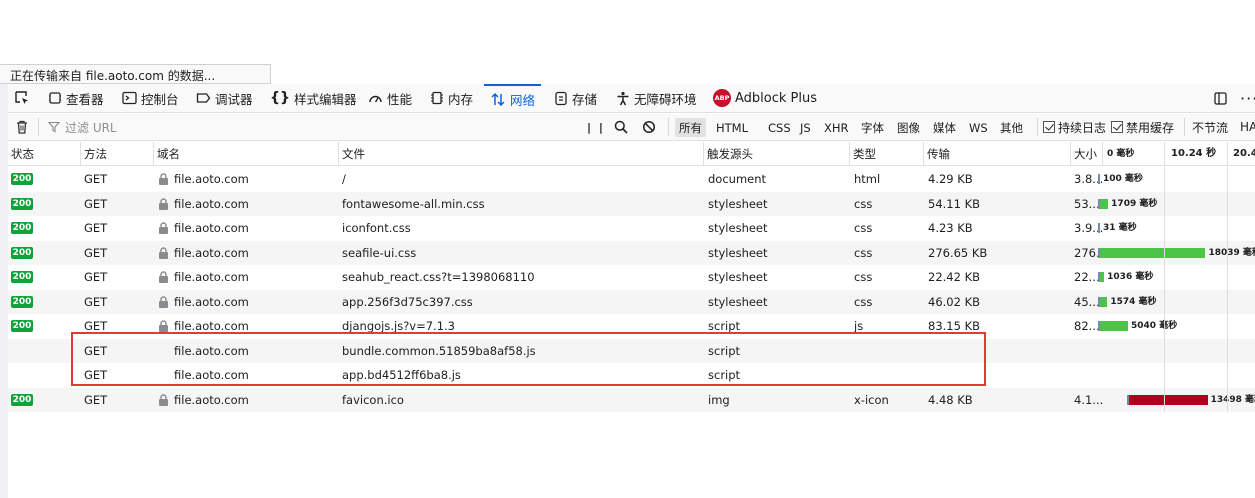 This screenshot has height=498, width=1255. I want to click on tab-console: 控制台, so click(150, 98).